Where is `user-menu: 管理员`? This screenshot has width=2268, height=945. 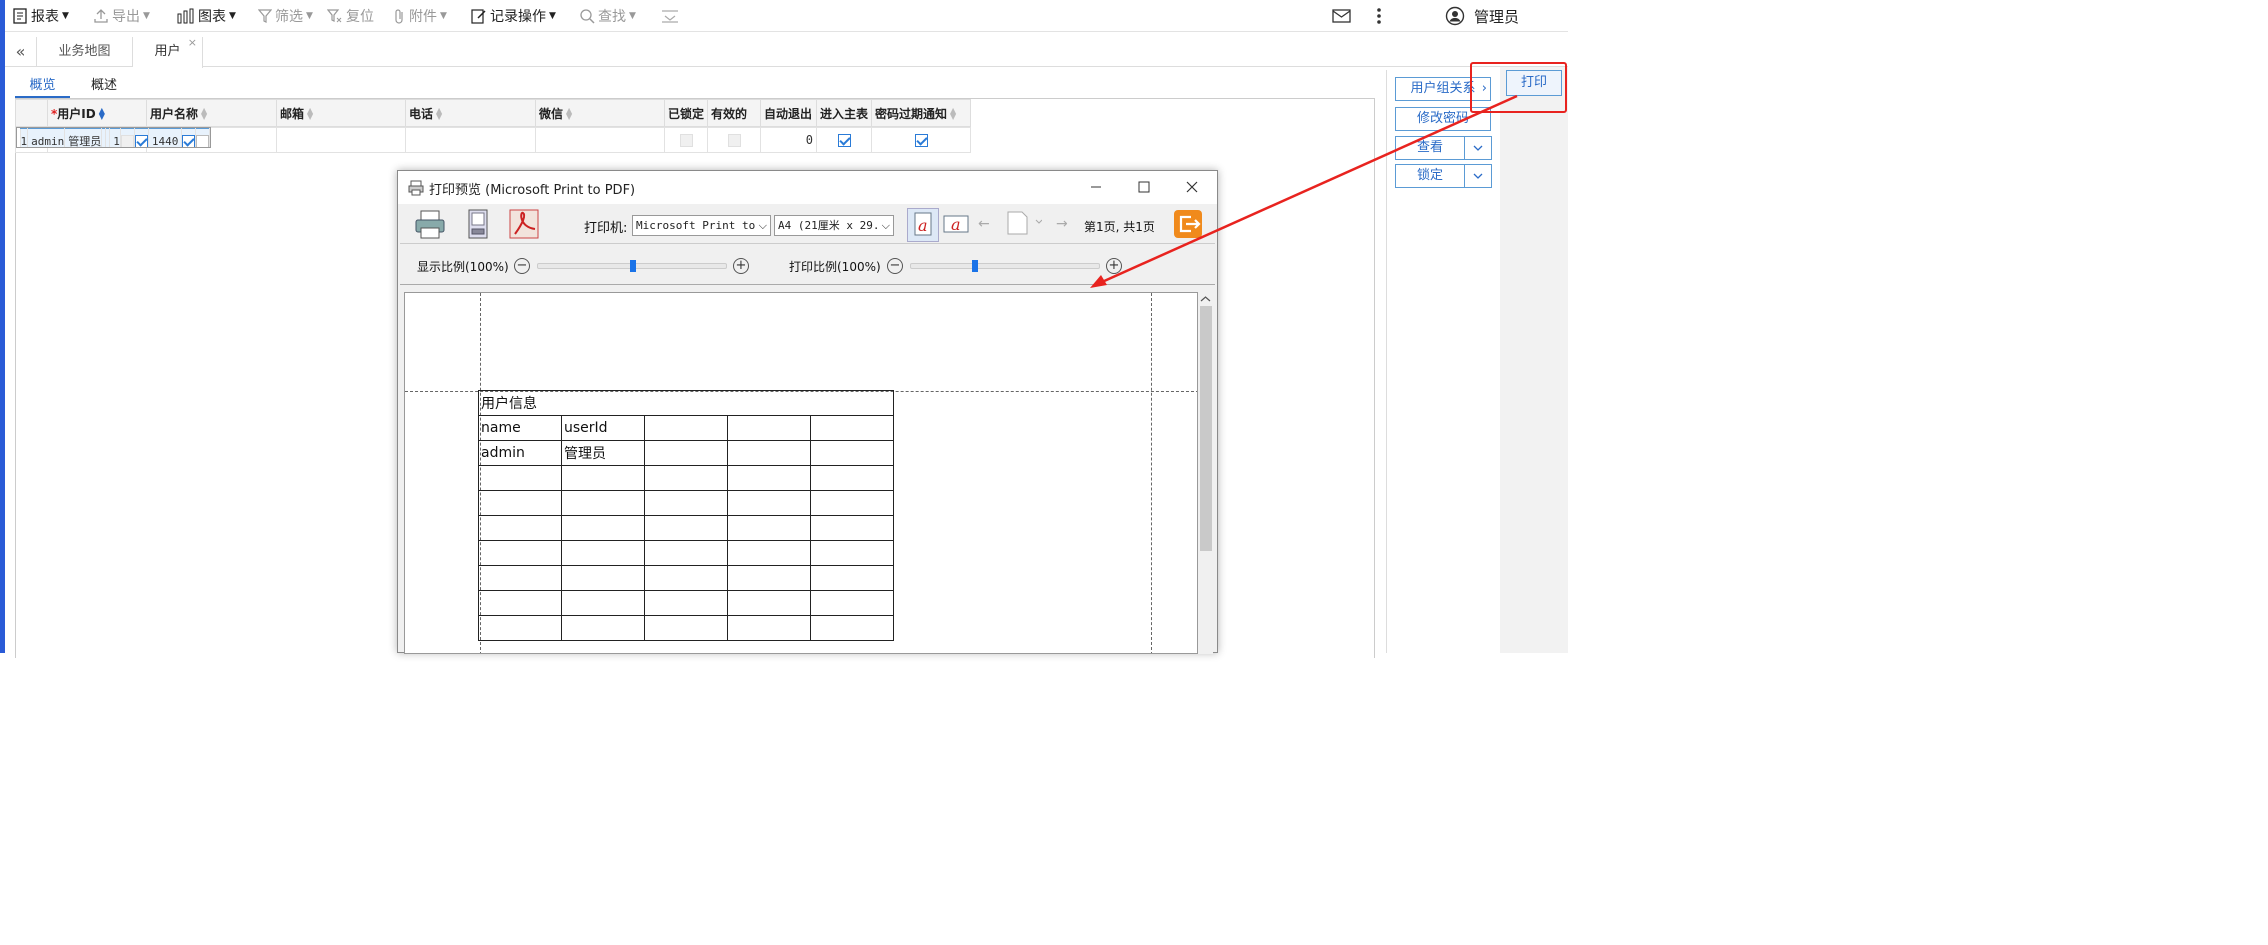 user-menu: 管理员 is located at coordinates (1482, 16).